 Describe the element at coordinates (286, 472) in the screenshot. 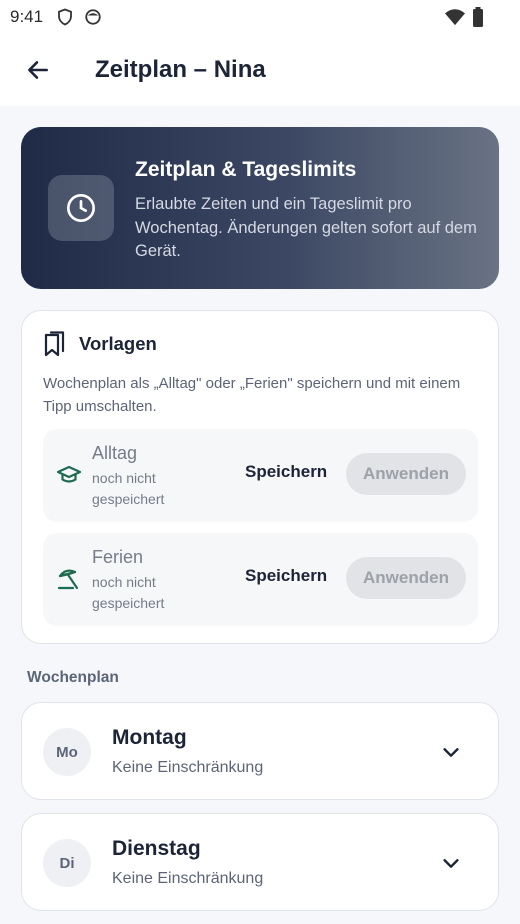

I see `save-alltag-button: Speichern` at that location.